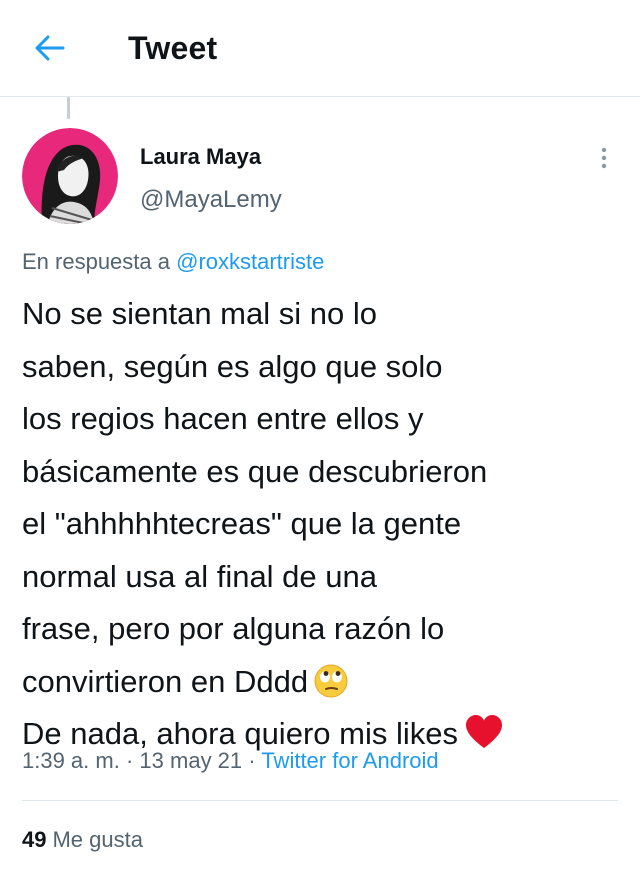 Image resolution: width=640 pixels, height=877 pixels. What do you see at coordinates (96, 261) in the screenshot?
I see `reply-prefix: En respuesta a` at bounding box center [96, 261].